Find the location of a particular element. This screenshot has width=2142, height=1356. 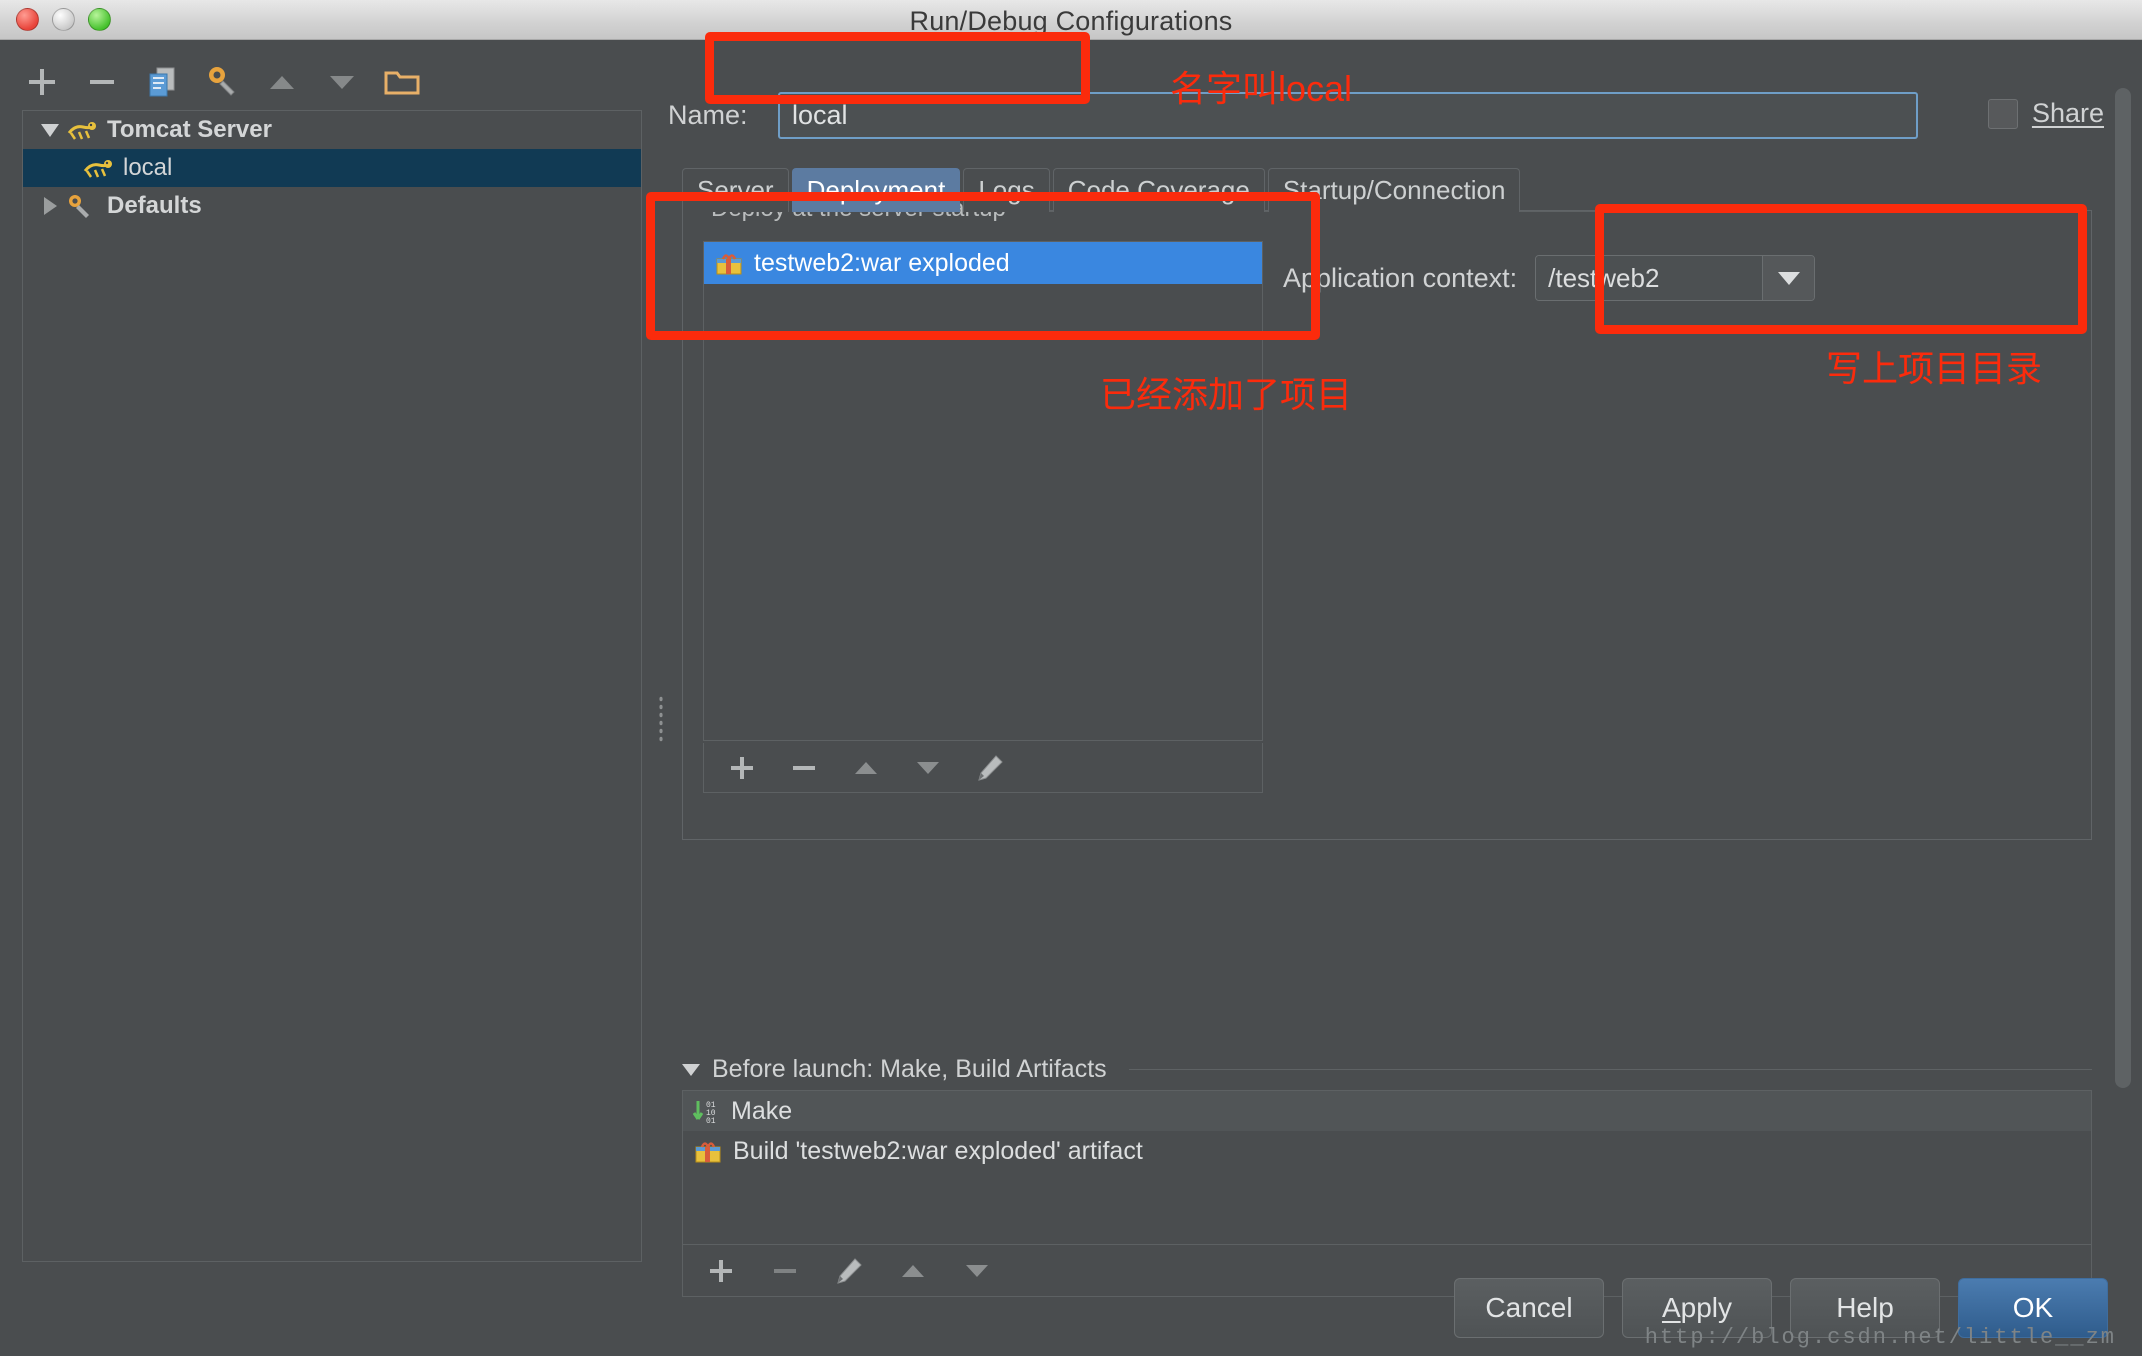

annotation-artifact-note: 已经添加了项目 is located at coordinates (1226, 394).